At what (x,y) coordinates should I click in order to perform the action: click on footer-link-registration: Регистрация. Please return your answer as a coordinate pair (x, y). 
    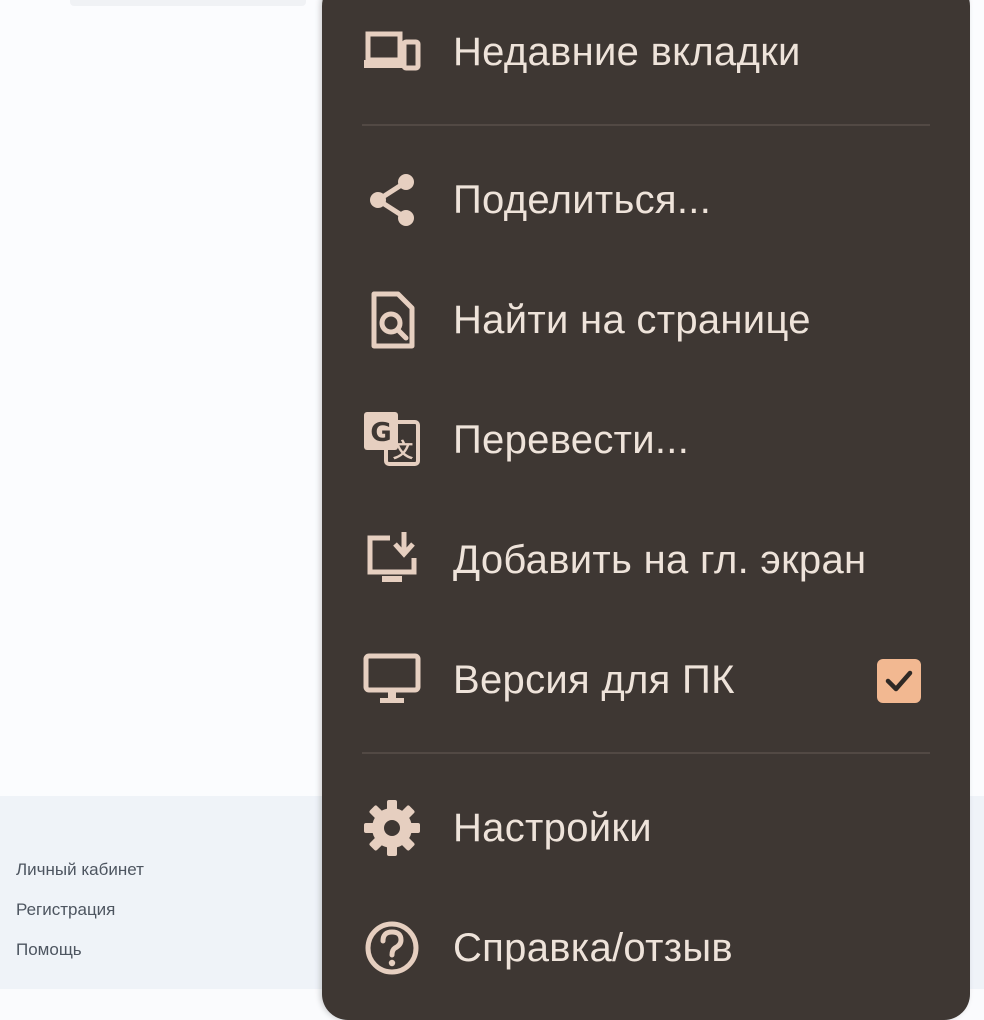
    Looking at the image, I should click on (65, 910).